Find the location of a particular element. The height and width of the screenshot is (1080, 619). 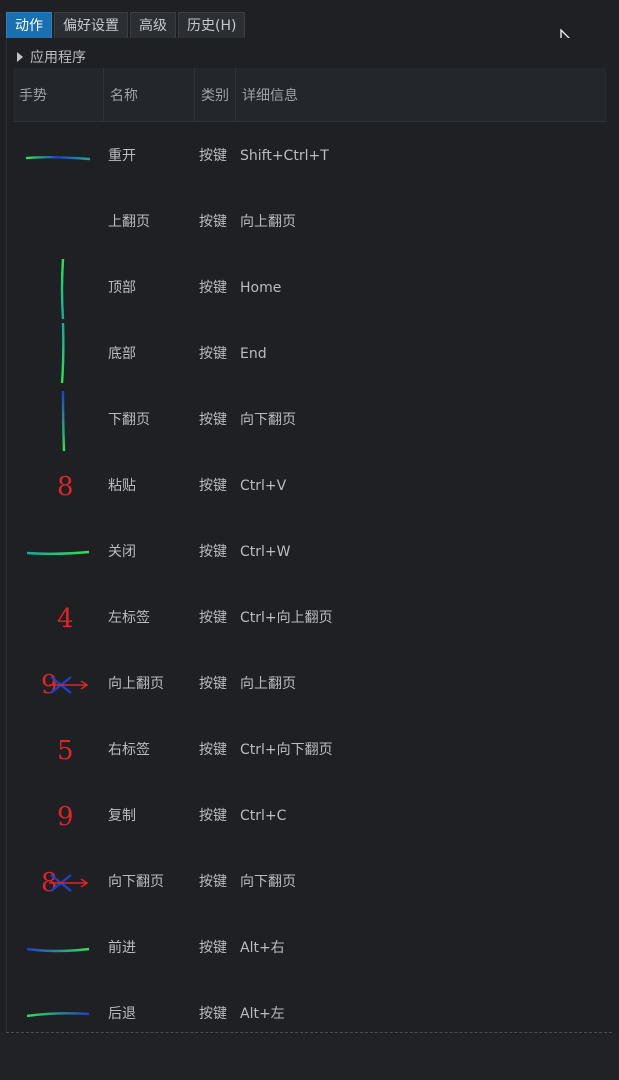

gesture-stroke-right-blue-icon is located at coordinates (56, 948).